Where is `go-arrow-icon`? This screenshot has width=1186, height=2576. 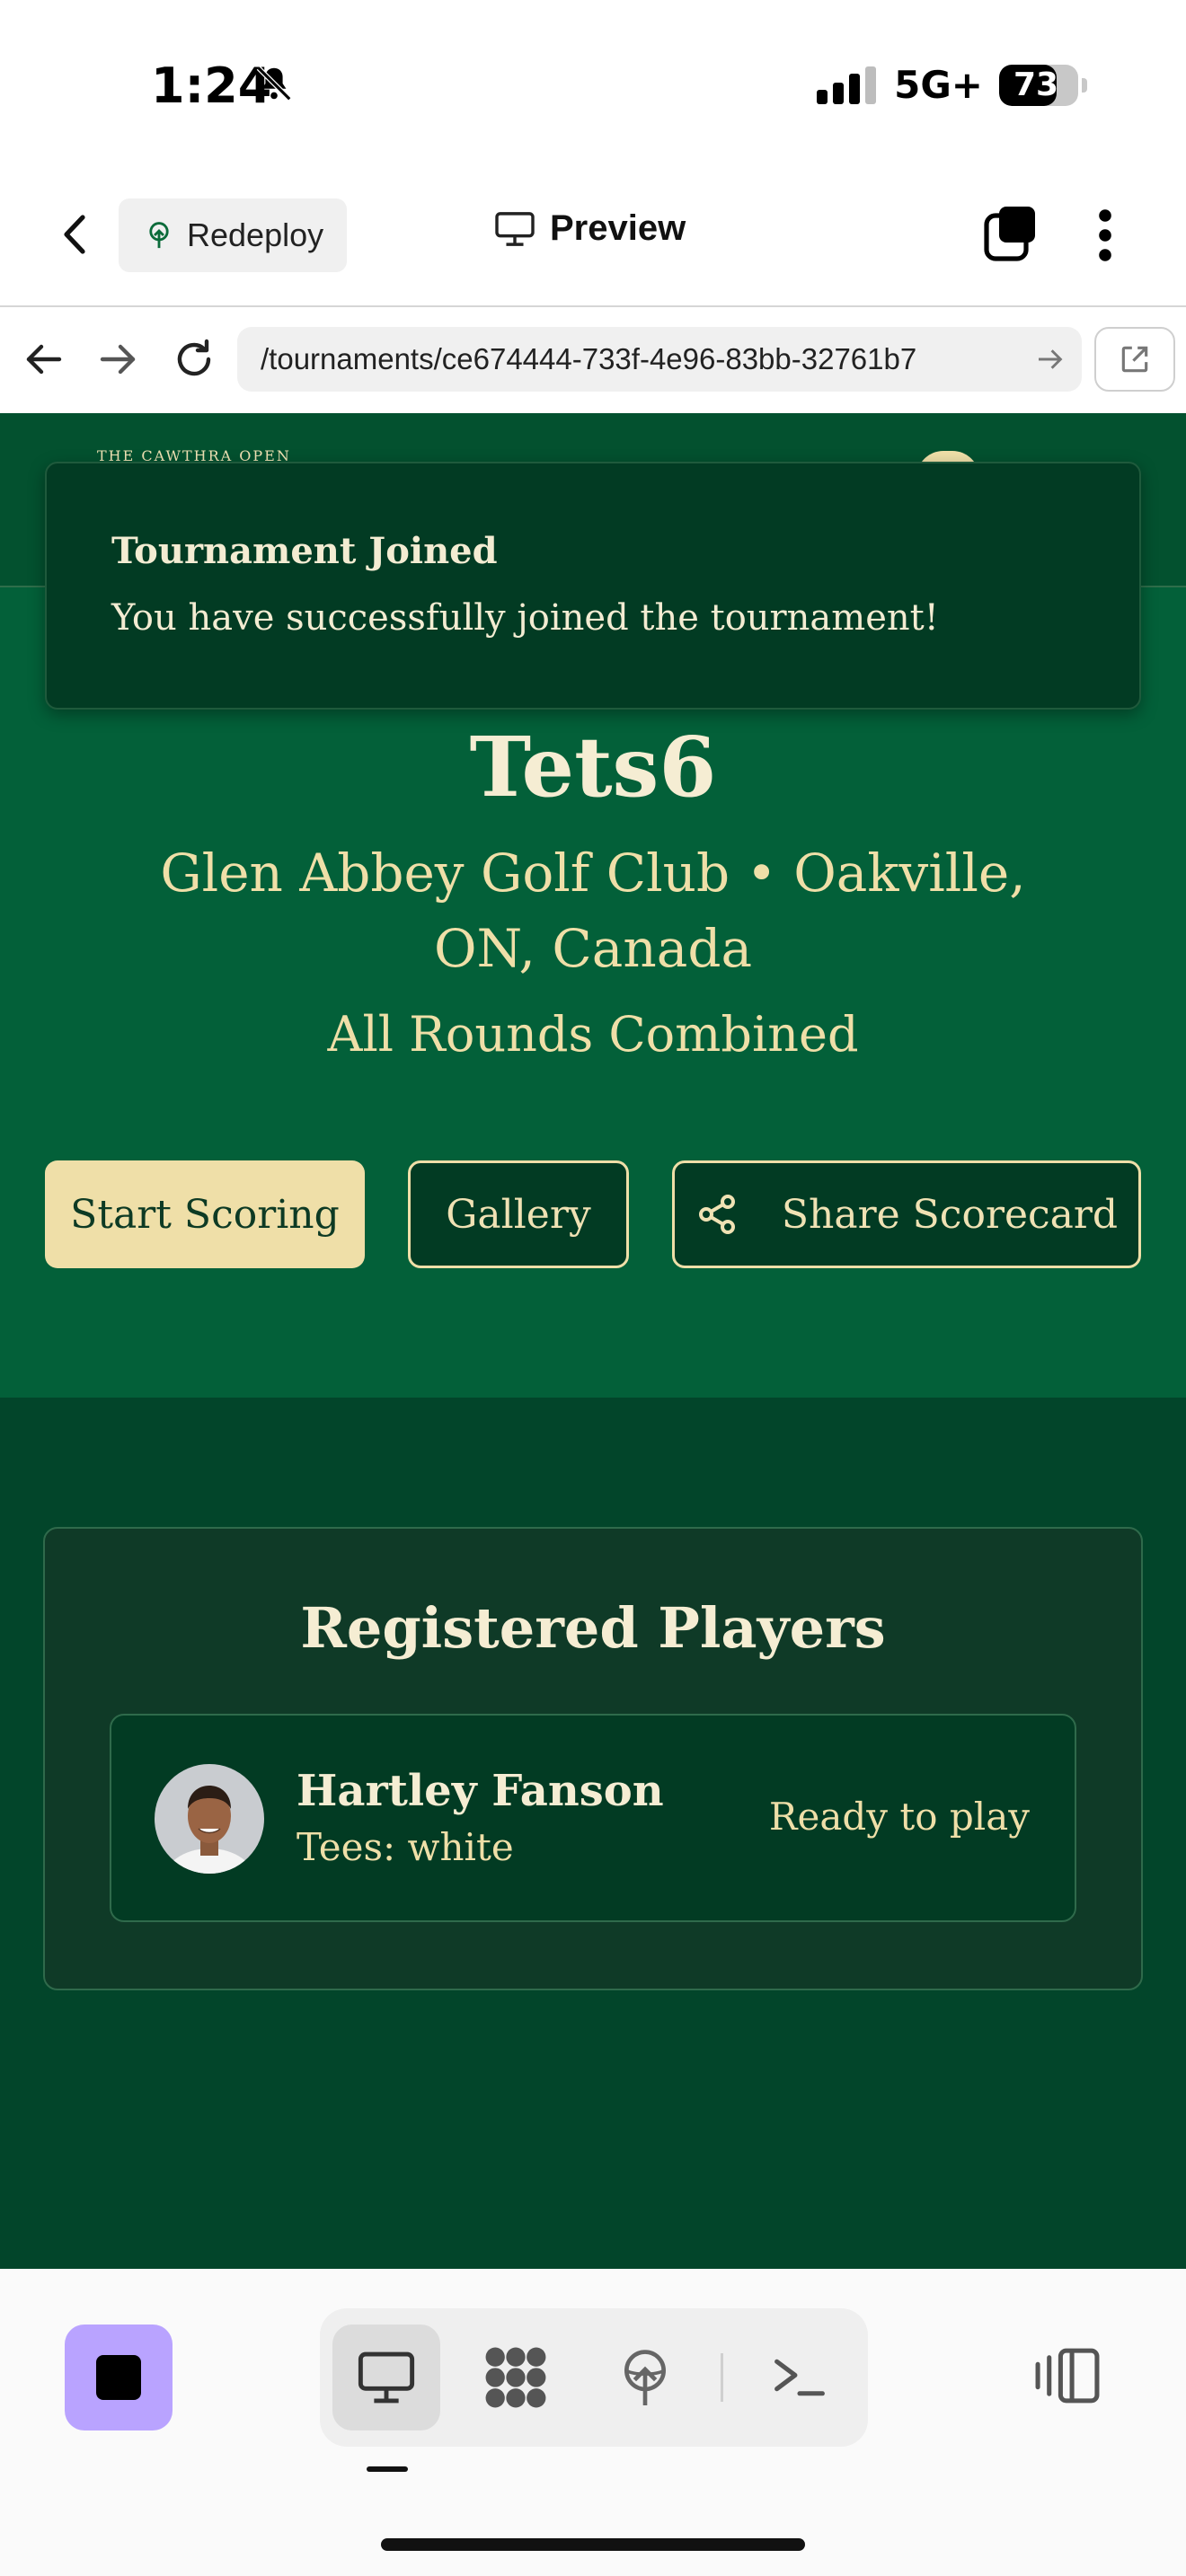 go-arrow-icon is located at coordinates (1050, 359).